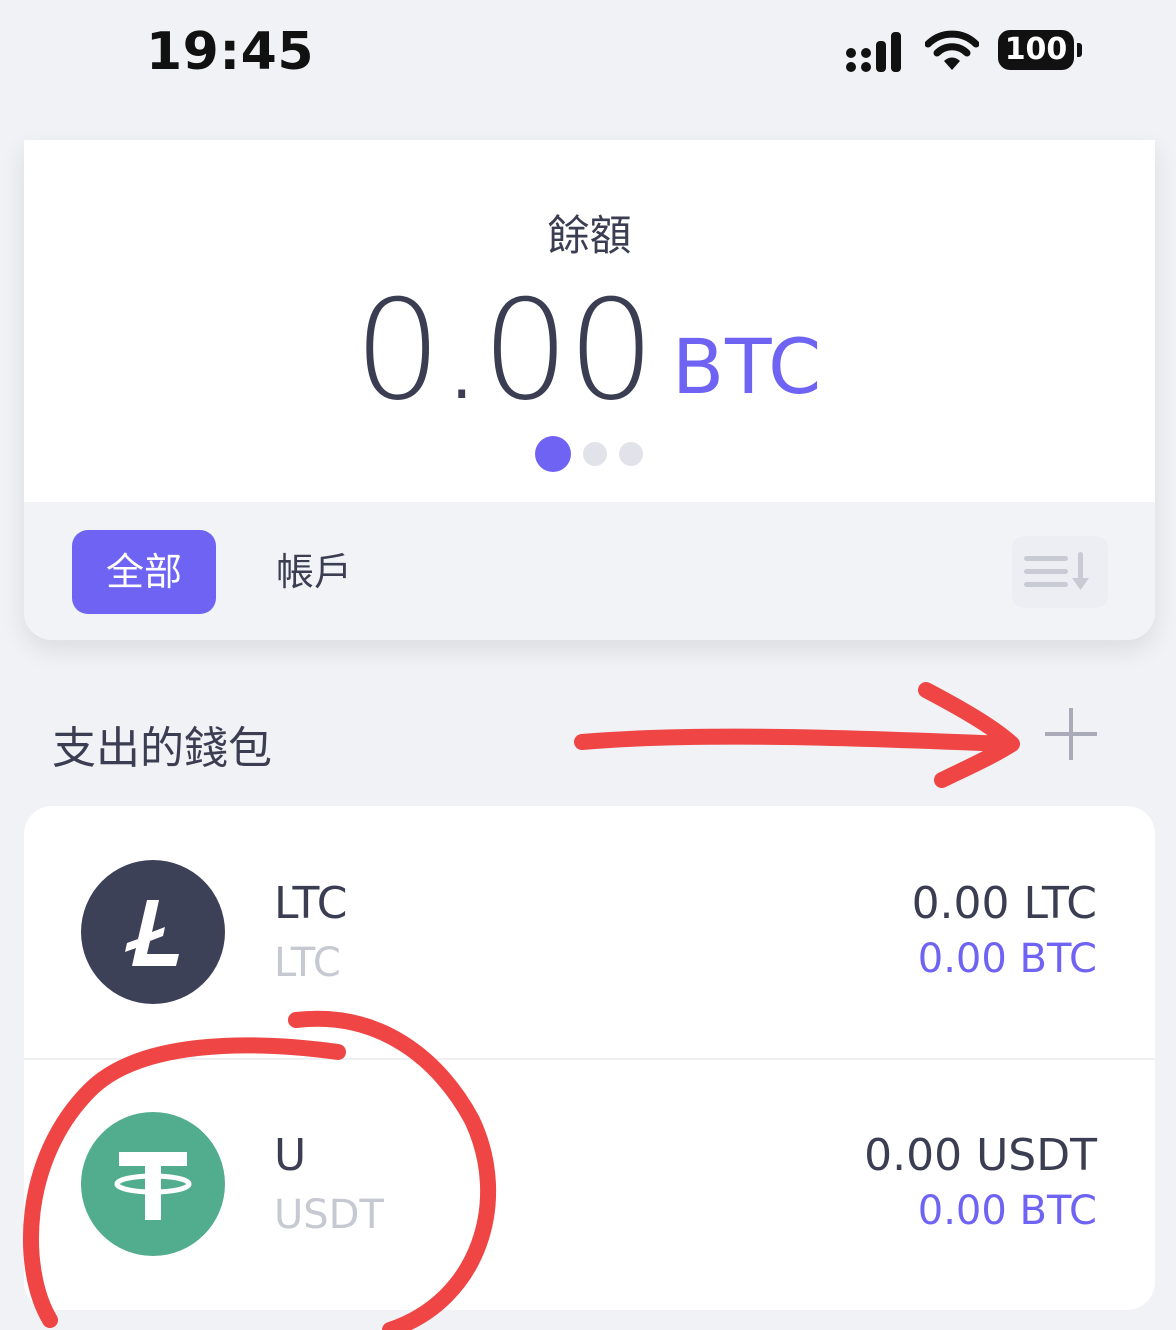 The image size is (1176, 1330). Describe the element at coordinates (795, 740) in the screenshot. I see `red-arrow-annotation` at that location.